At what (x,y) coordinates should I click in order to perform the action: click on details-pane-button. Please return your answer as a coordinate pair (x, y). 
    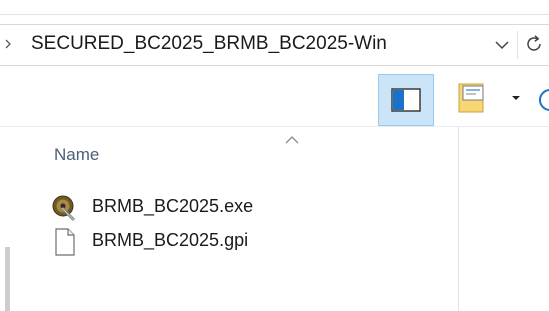
    Looking at the image, I should click on (476, 100).